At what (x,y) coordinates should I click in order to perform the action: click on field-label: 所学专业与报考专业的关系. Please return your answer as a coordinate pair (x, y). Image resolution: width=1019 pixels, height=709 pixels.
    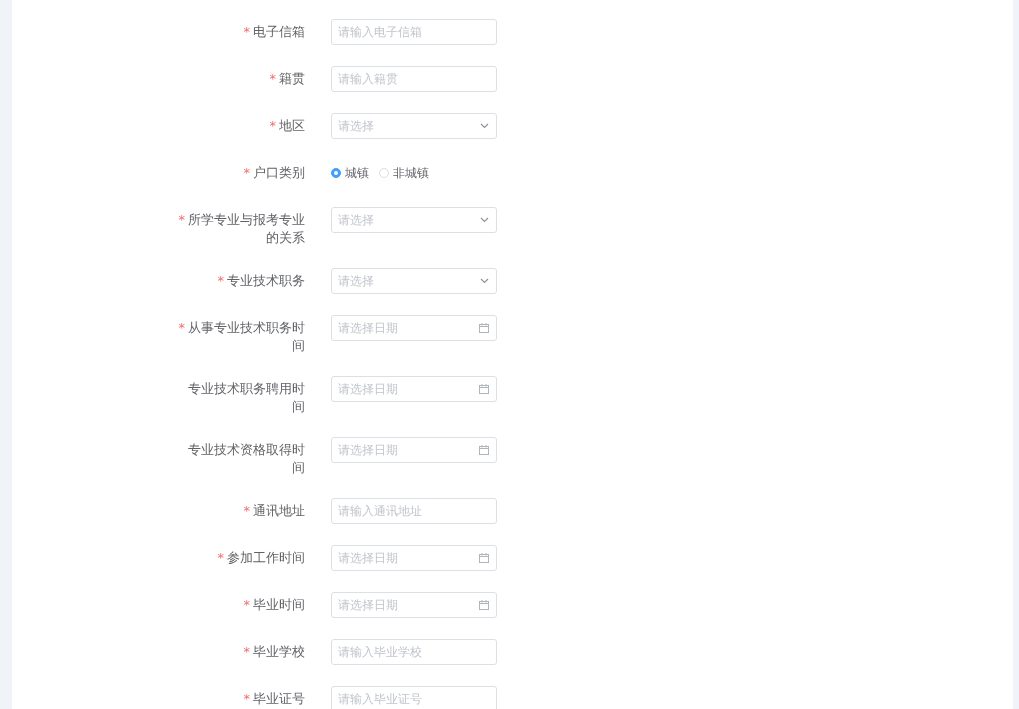
    Looking at the image, I should click on (246, 228).